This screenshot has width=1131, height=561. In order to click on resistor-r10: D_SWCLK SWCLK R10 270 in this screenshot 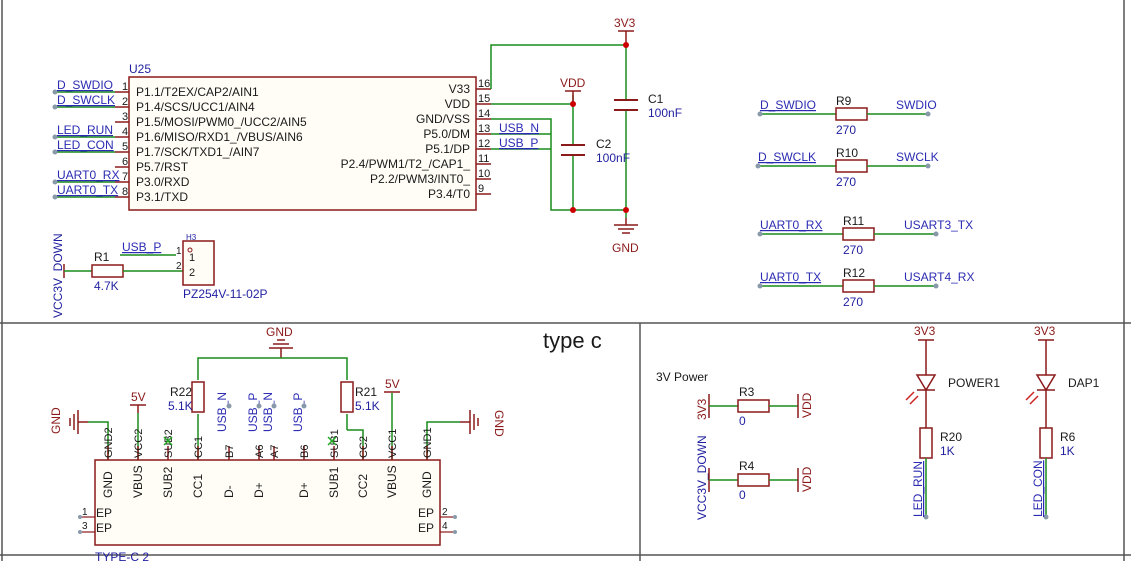, I will do `click(847, 167)`.